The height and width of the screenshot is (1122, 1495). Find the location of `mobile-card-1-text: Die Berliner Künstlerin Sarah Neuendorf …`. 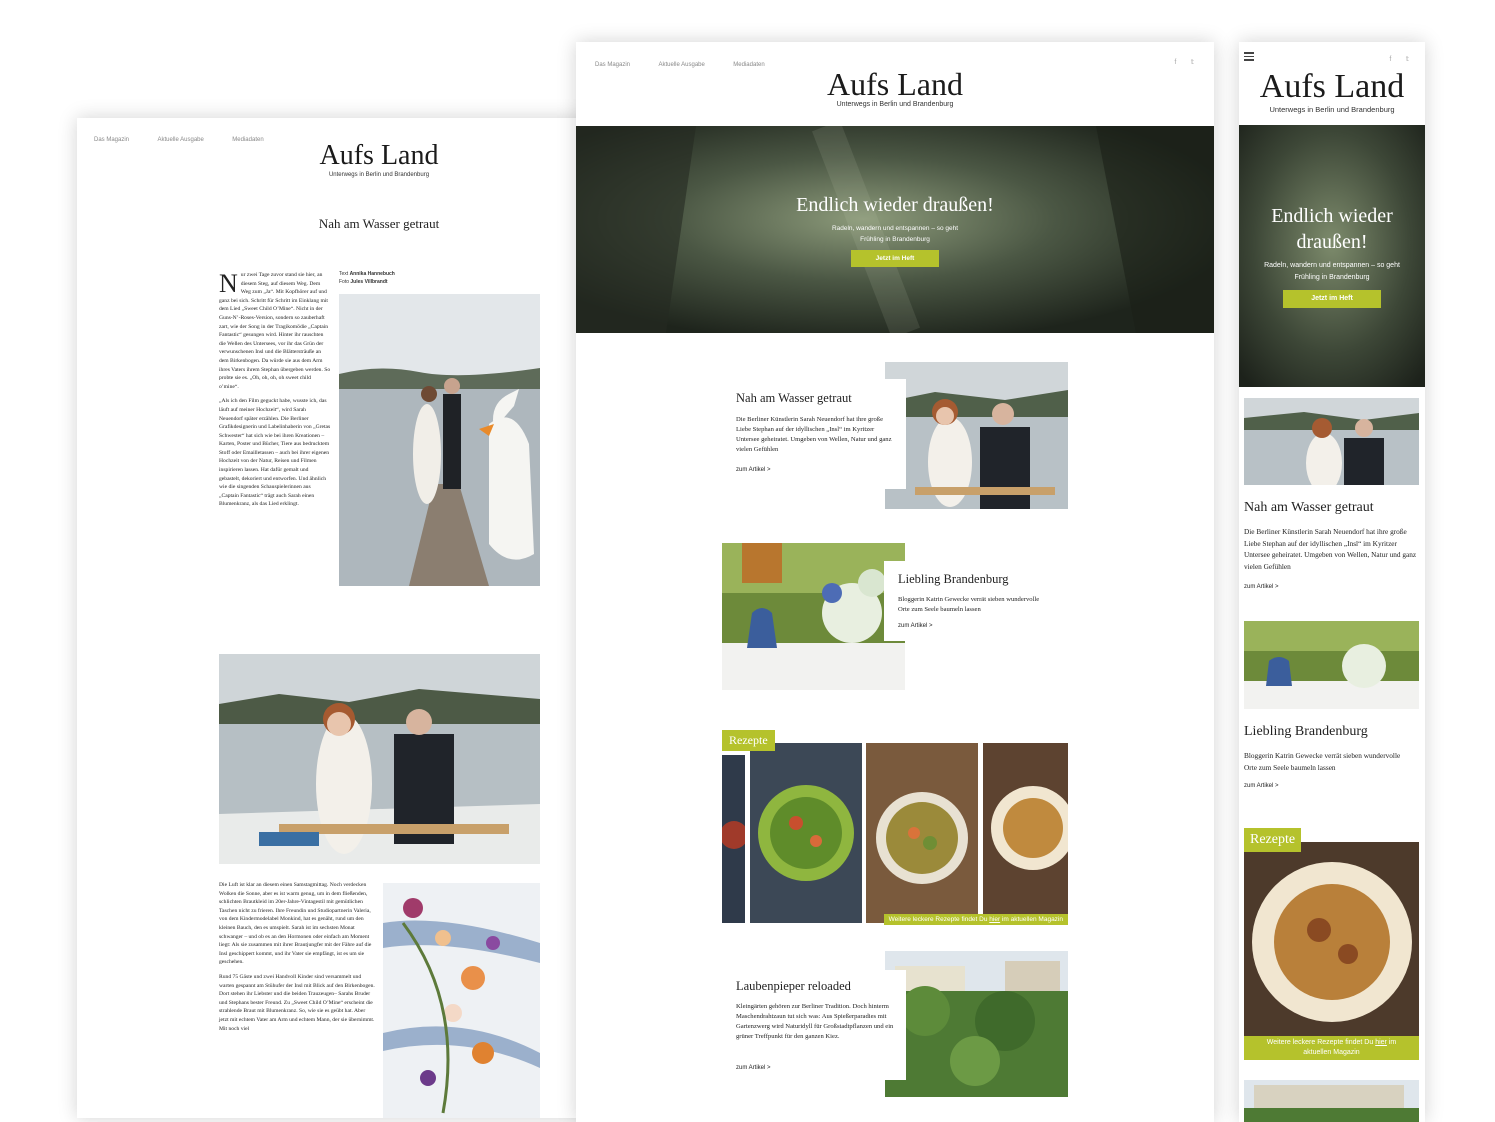

mobile-card-1-text: Die Berliner Künstlerin Sarah Neuendorf … is located at coordinates (1330, 549).